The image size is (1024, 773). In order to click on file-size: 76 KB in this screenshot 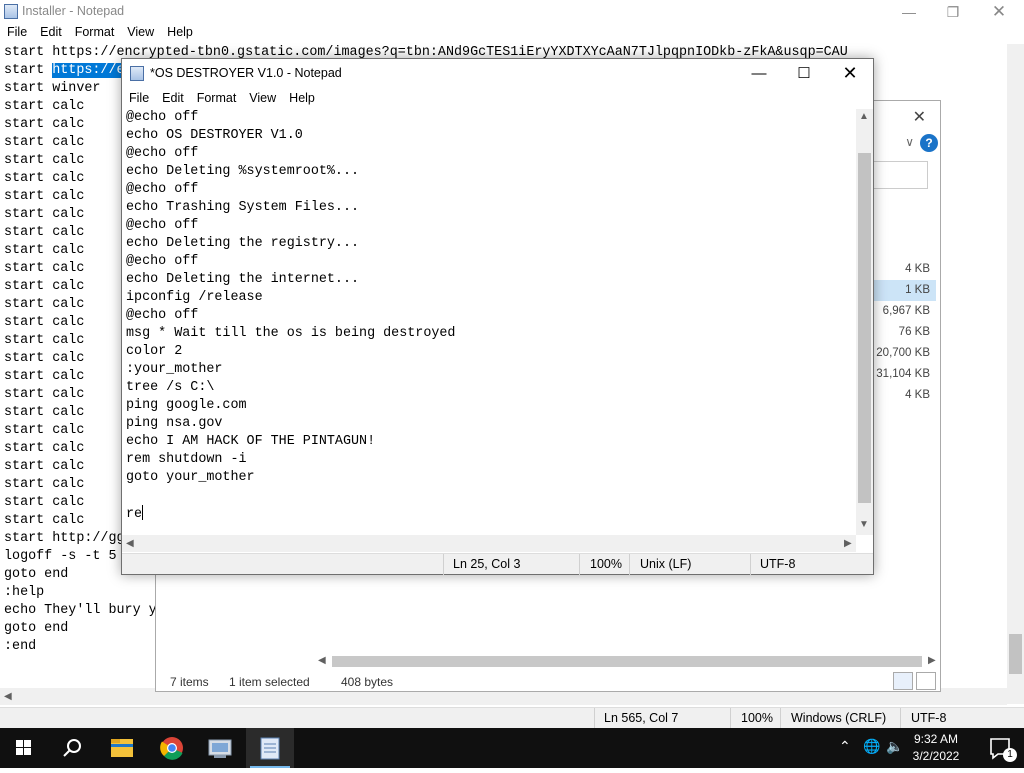, I will do `click(914, 332)`.